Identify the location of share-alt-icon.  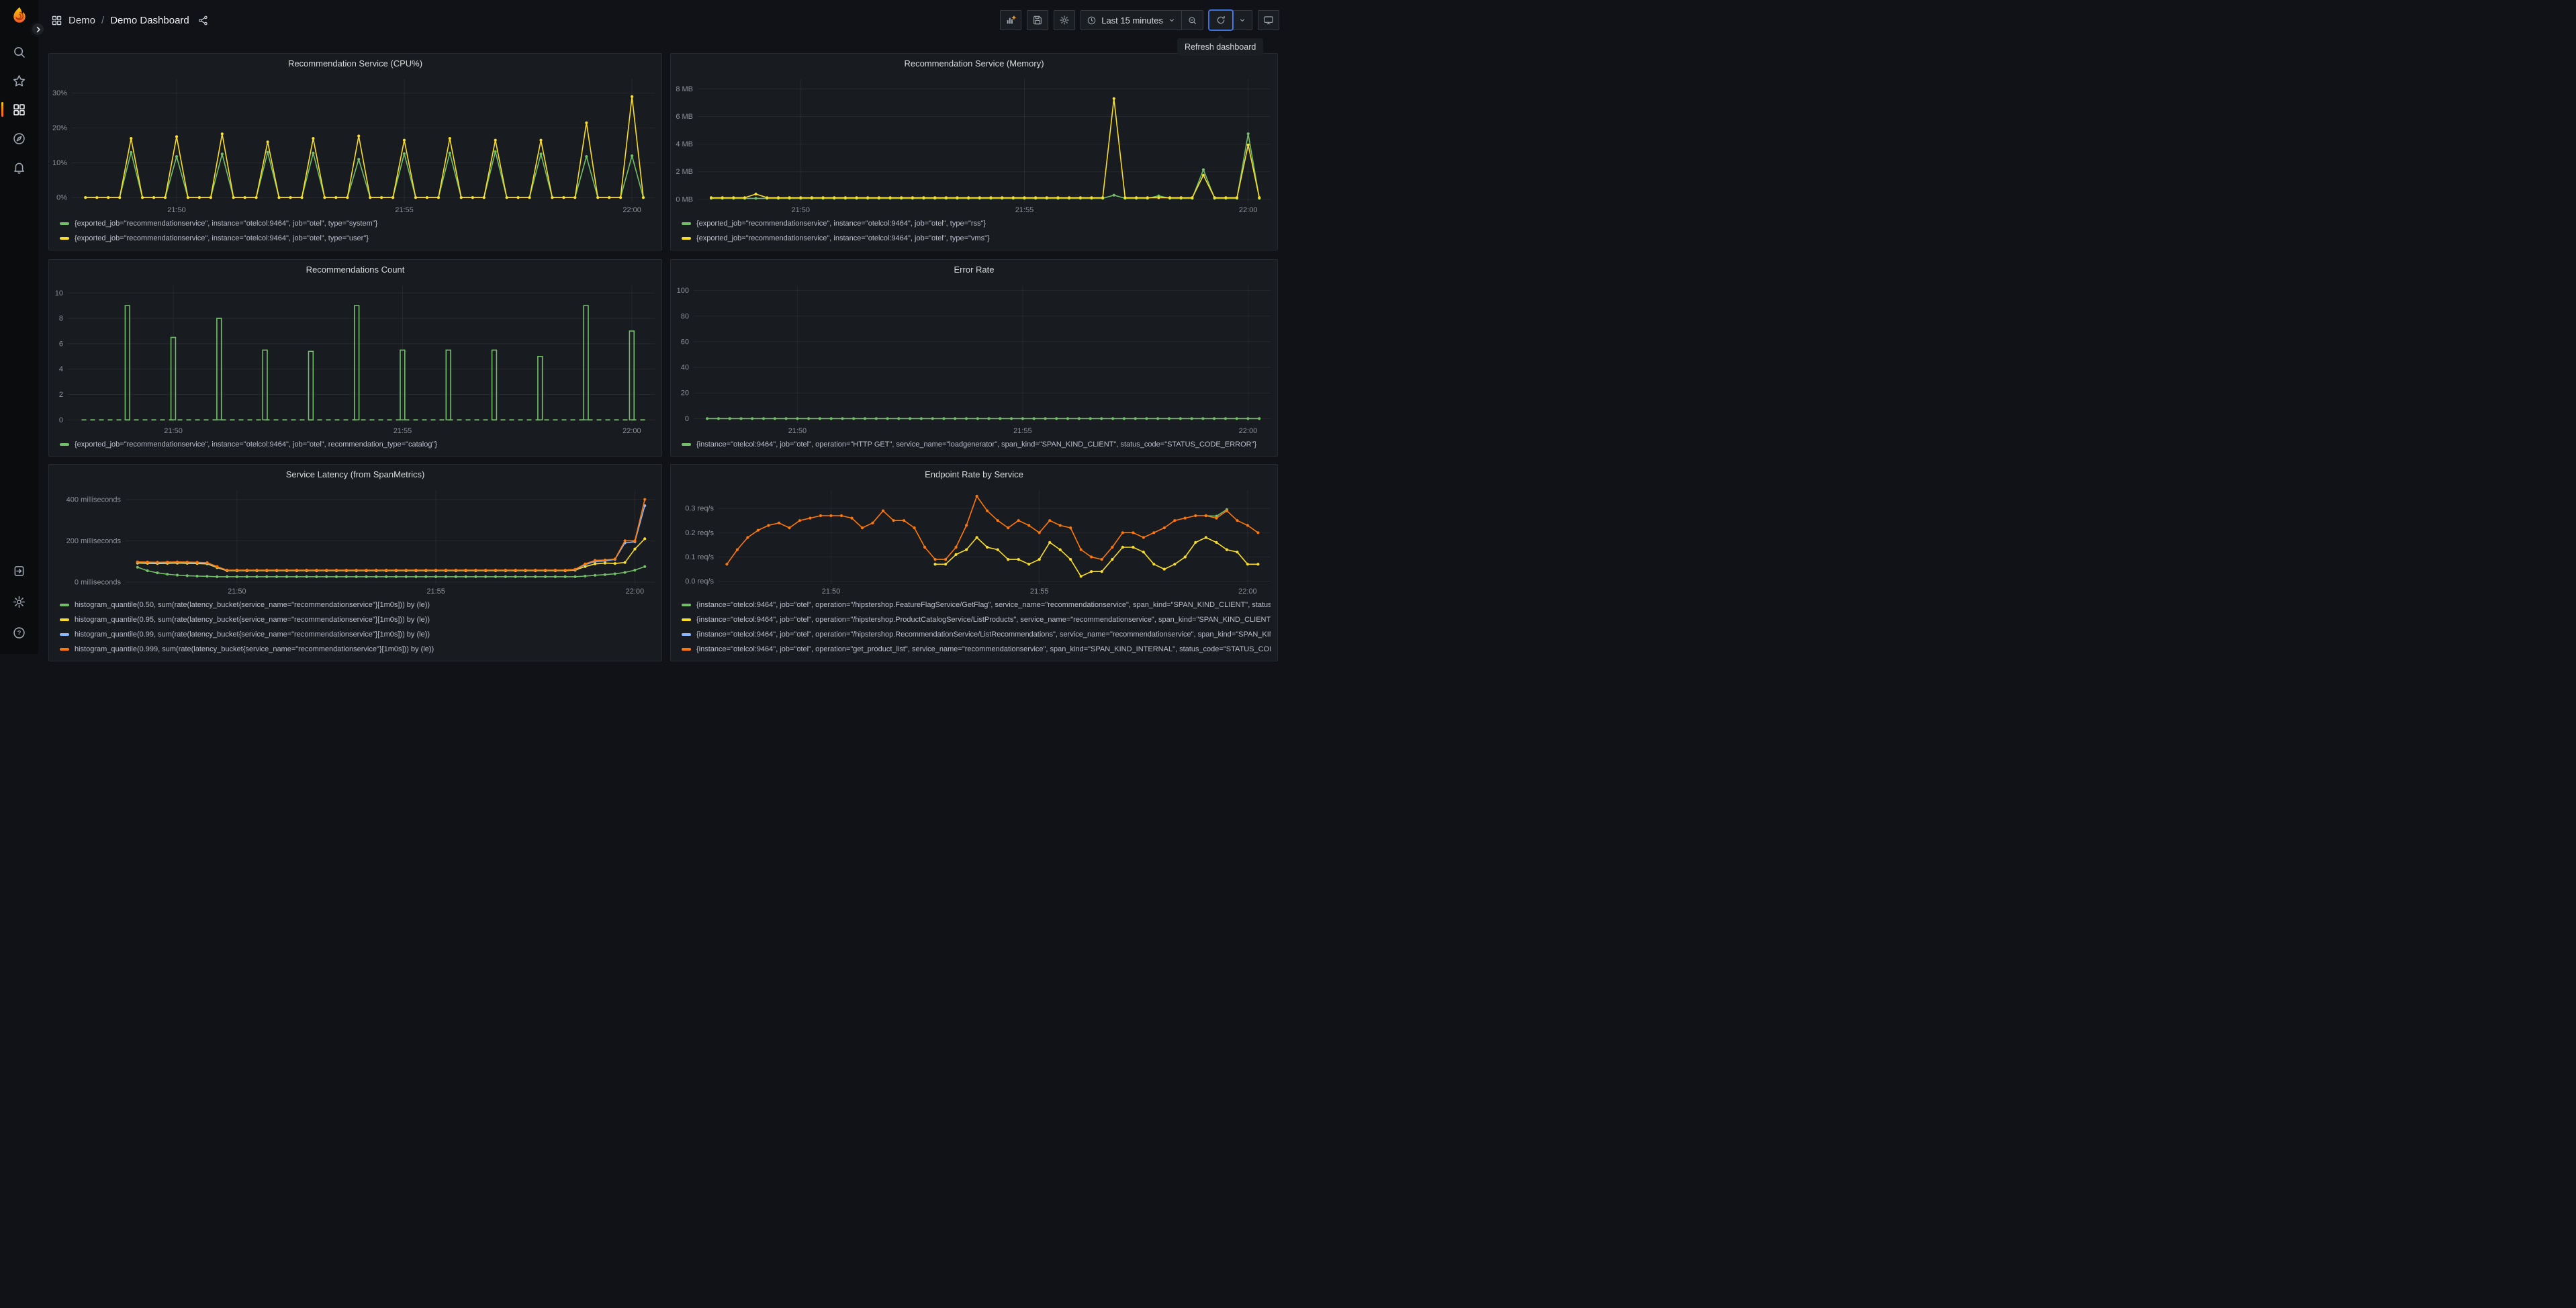
(203, 21).